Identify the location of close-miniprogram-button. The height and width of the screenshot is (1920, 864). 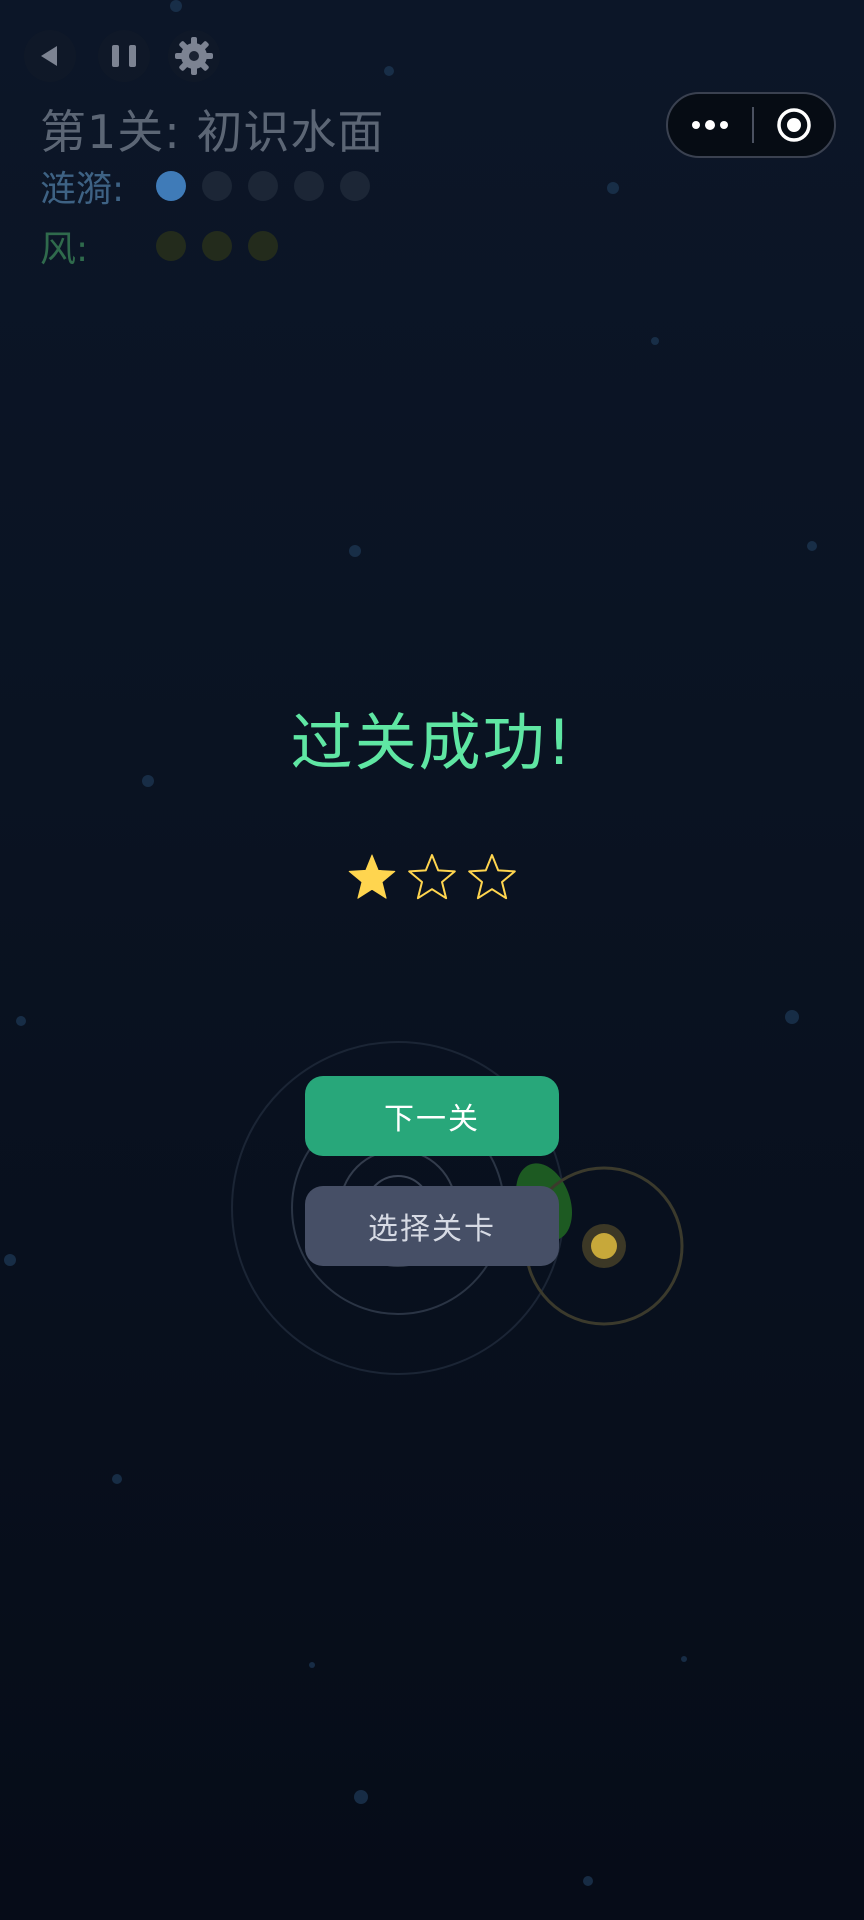
(794, 125).